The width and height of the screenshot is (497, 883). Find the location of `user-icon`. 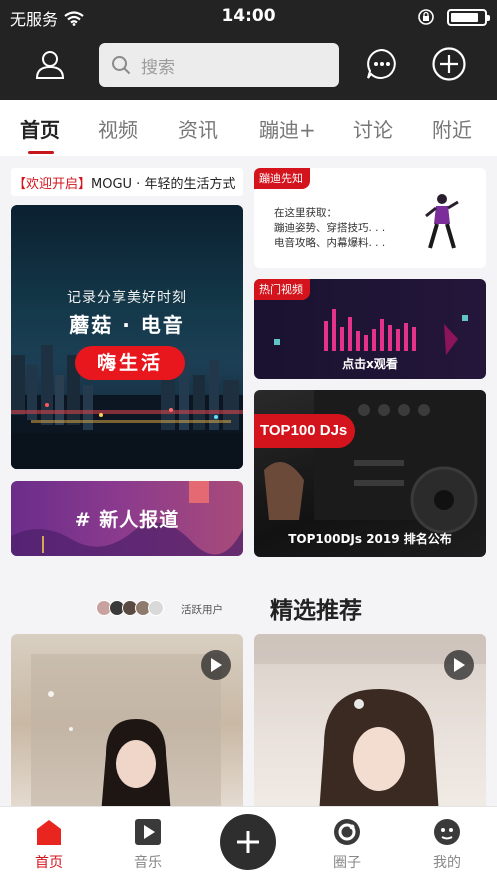

user-icon is located at coordinates (50, 65).